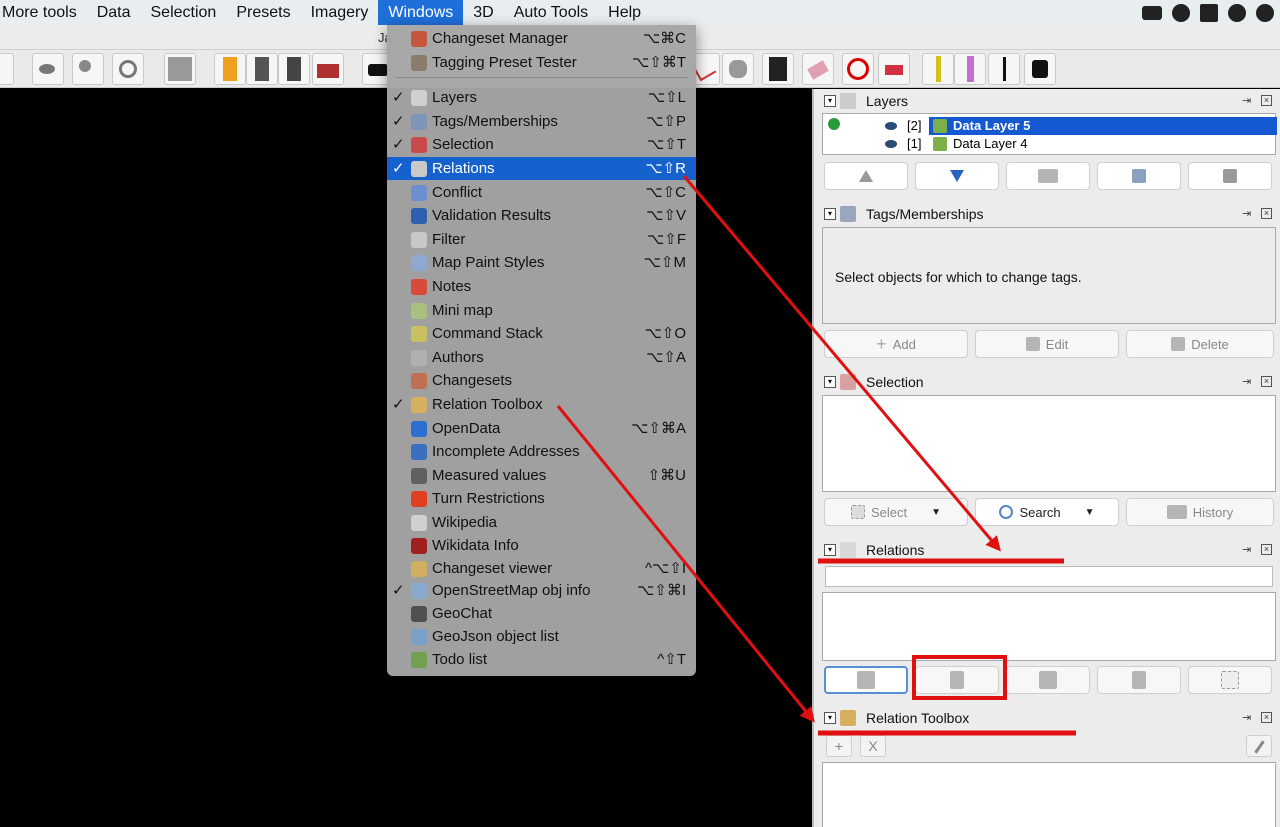  I want to click on layer-row: [2] Data Layer 5, so click(1050, 126).